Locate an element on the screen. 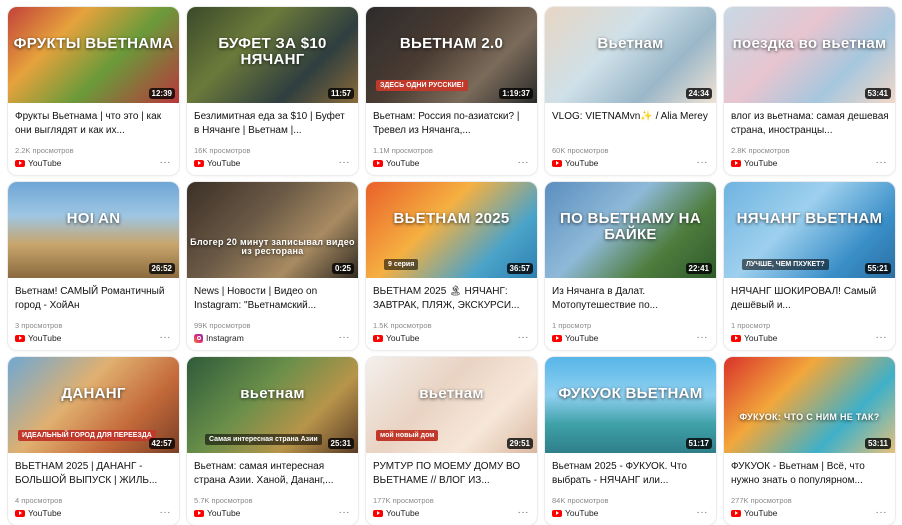 The width and height of the screenshot is (902, 525). video-duration: 1:19:37 is located at coordinates (516, 93).